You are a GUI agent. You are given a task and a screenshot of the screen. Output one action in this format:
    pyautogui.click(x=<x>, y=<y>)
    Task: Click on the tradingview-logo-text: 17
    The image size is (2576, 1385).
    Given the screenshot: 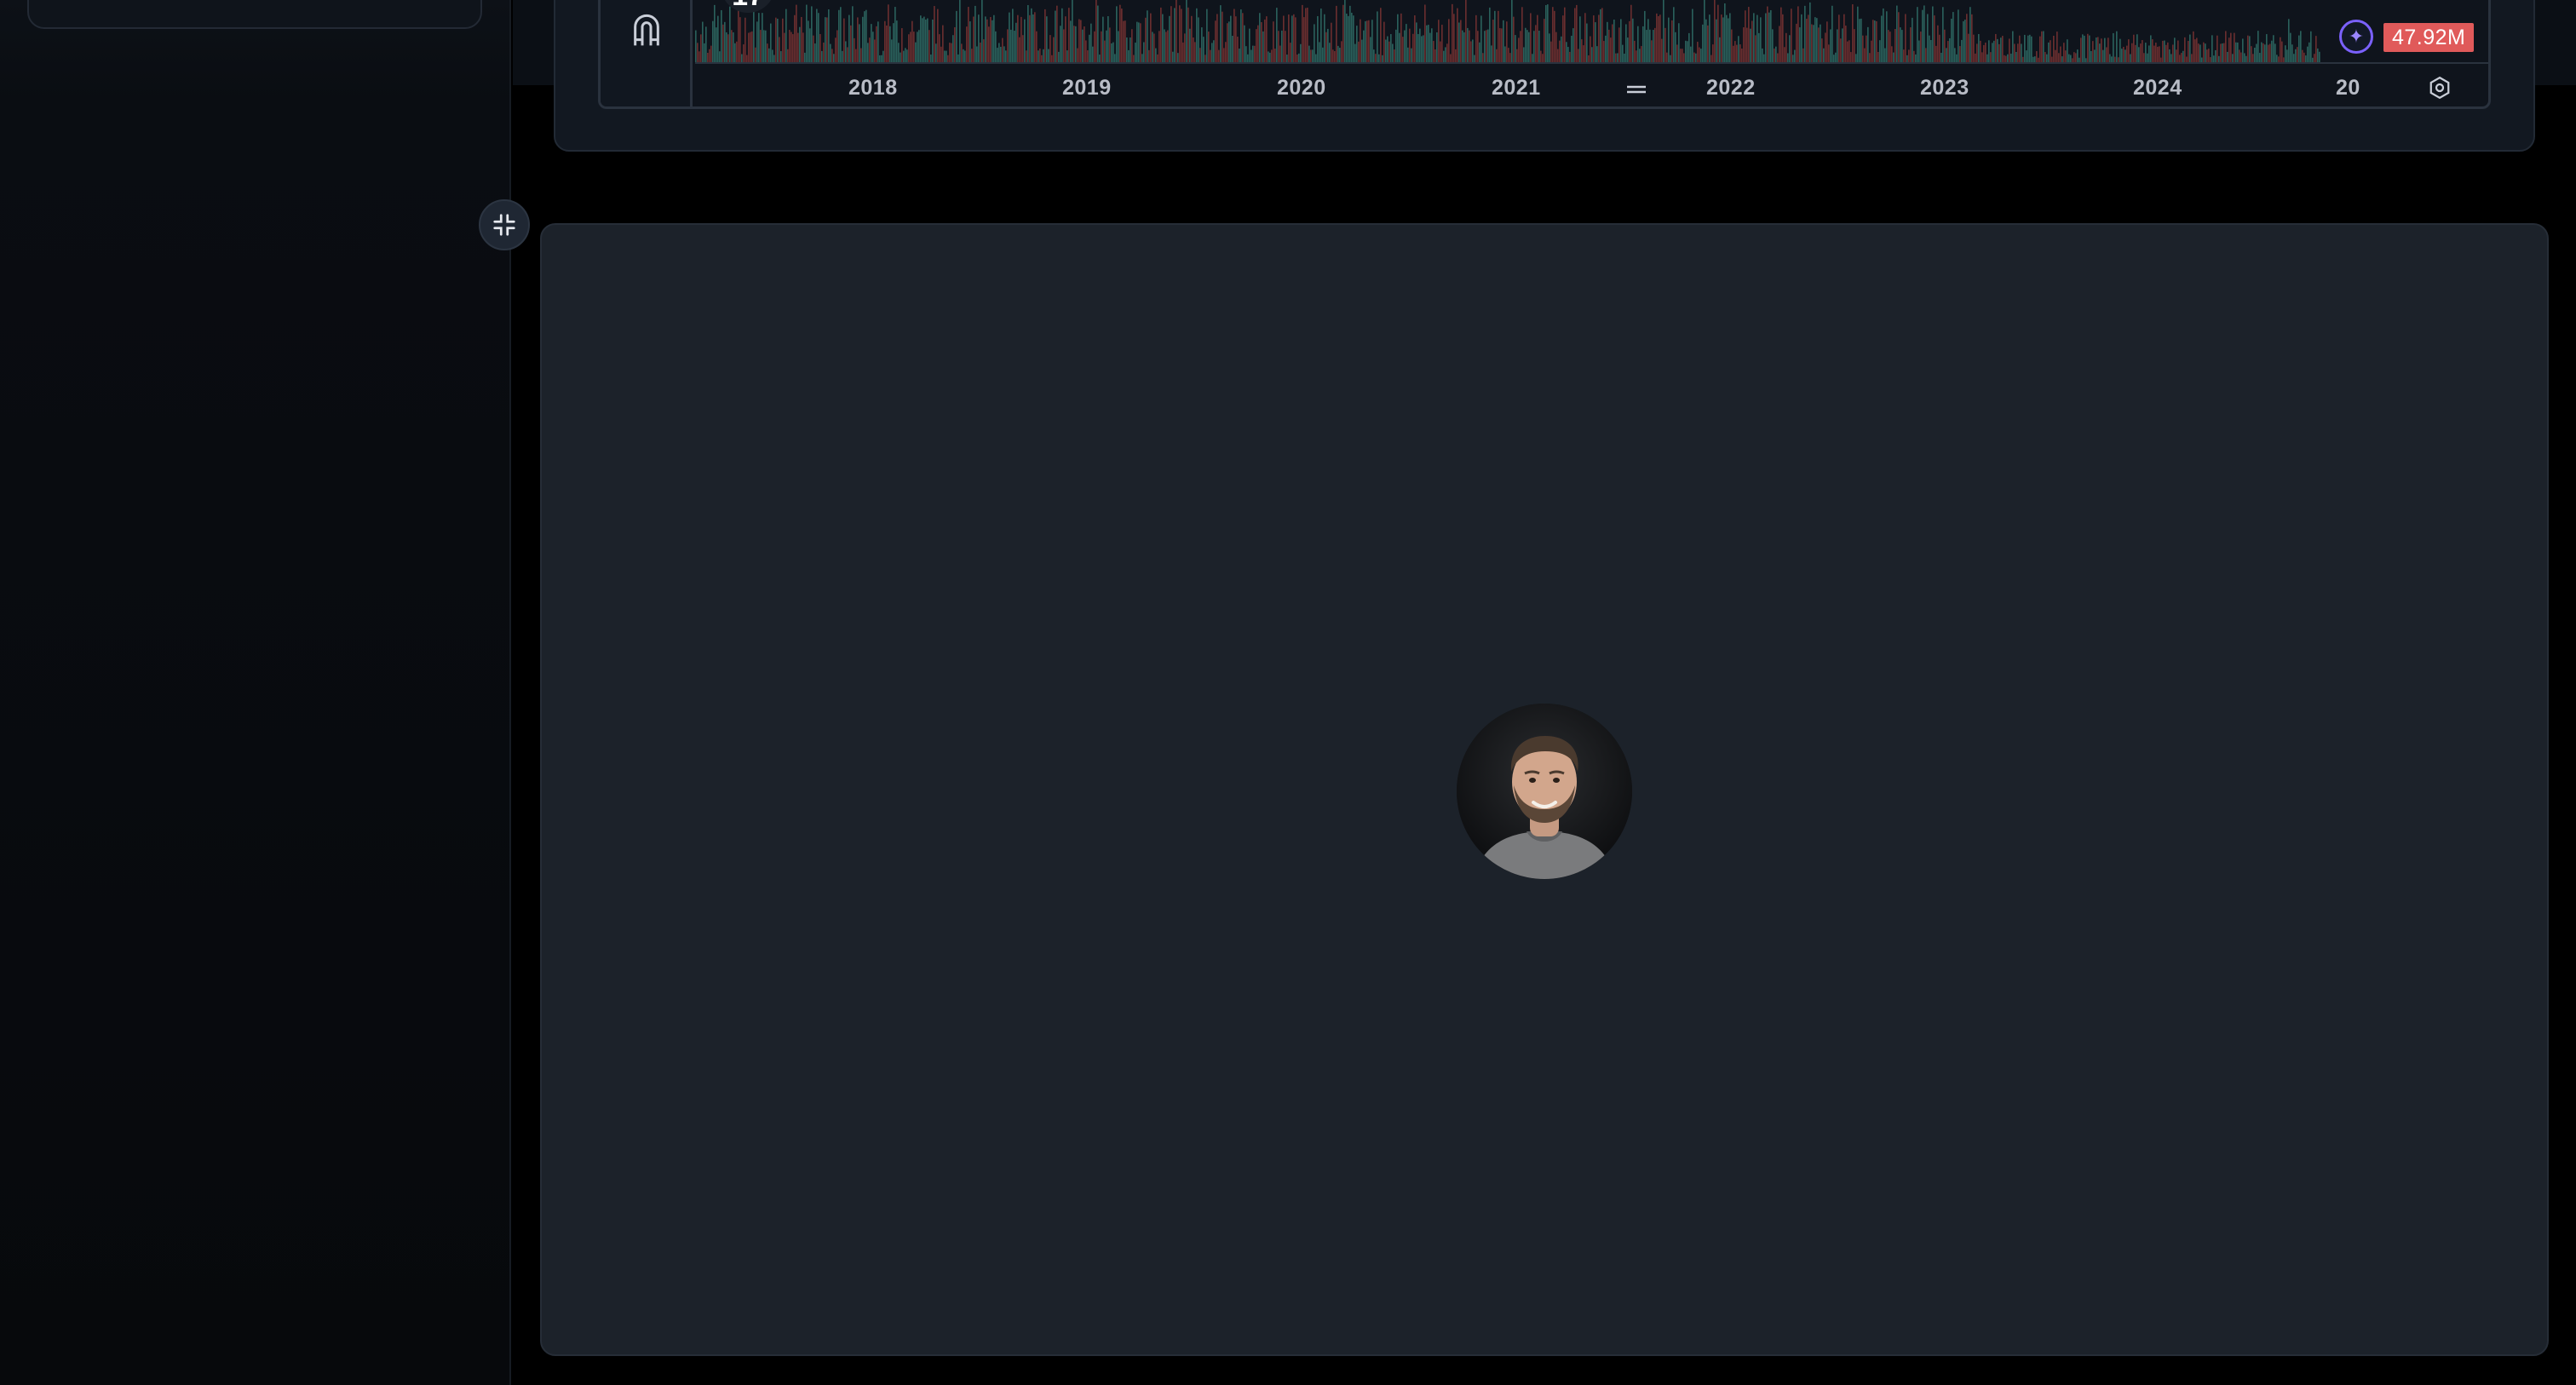 What is the action you would take?
    pyautogui.click(x=748, y=6)
    